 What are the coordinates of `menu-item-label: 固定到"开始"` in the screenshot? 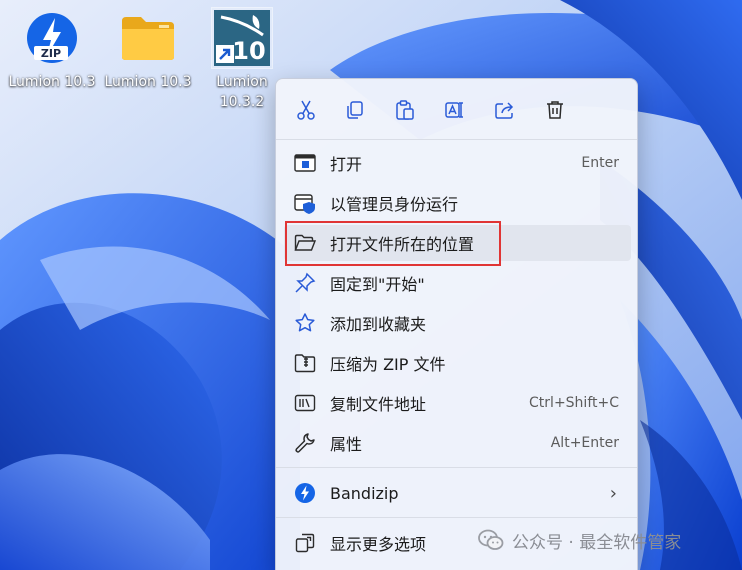 It's located at (377, 284).